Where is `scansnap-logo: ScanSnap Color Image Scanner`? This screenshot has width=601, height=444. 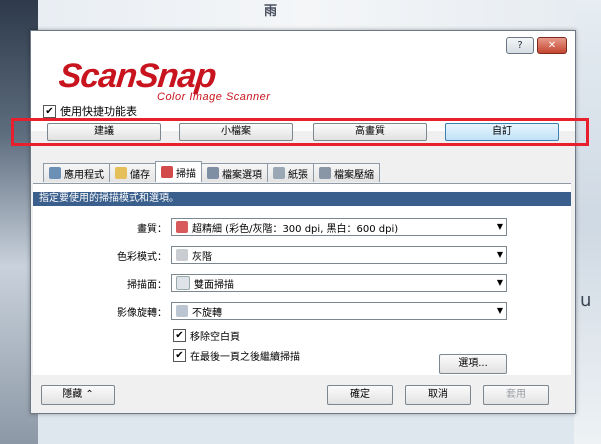 scansnap-logo: ScanSnap Color Image Scanner is located at coordinates (163, 80).